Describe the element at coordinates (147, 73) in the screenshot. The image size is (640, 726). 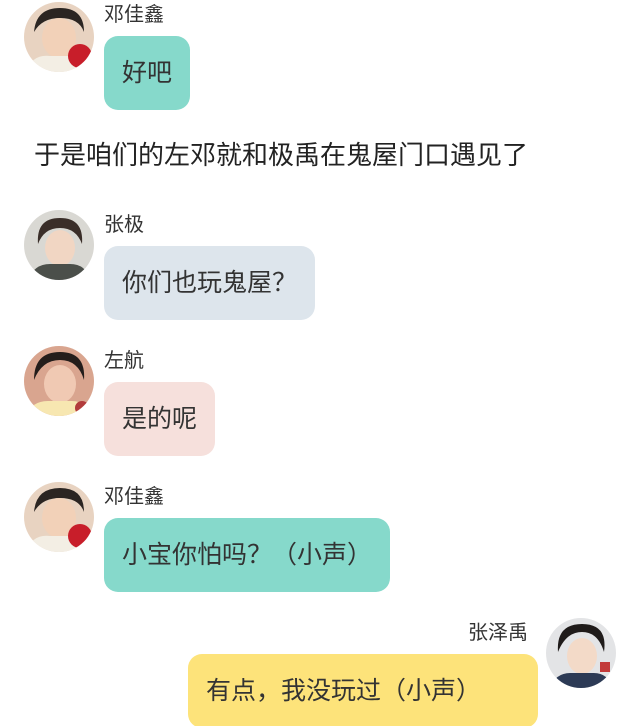
I see `message-bubble: 好吧` at that location.